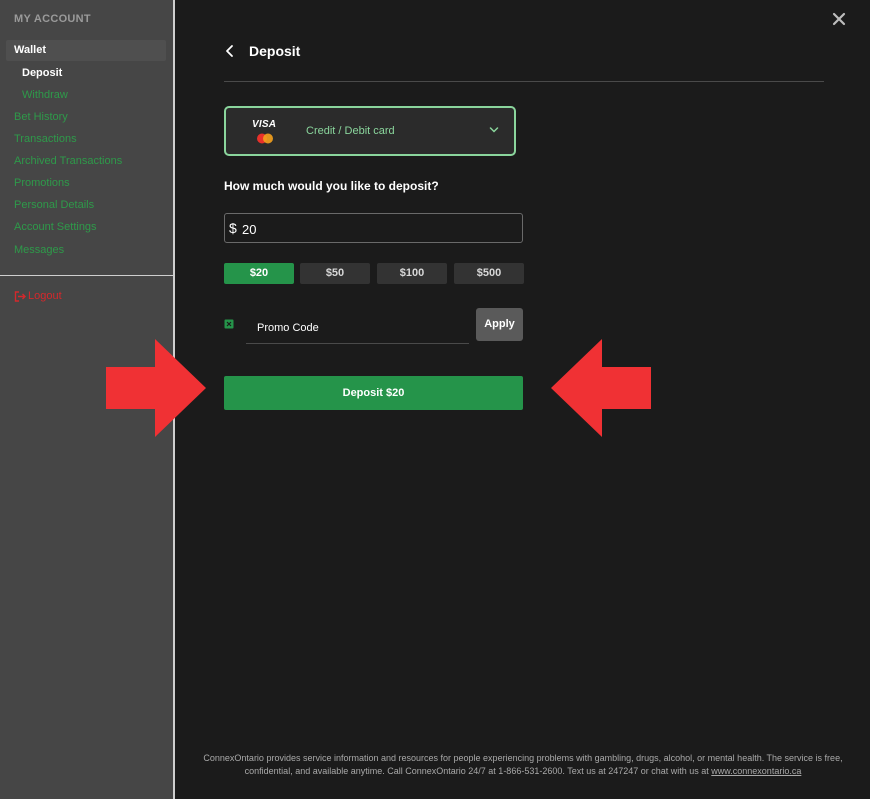 This screenshot has width=870, height=799. I want to click on sidebar-item-promotions: Promotions, so click(42, 183).